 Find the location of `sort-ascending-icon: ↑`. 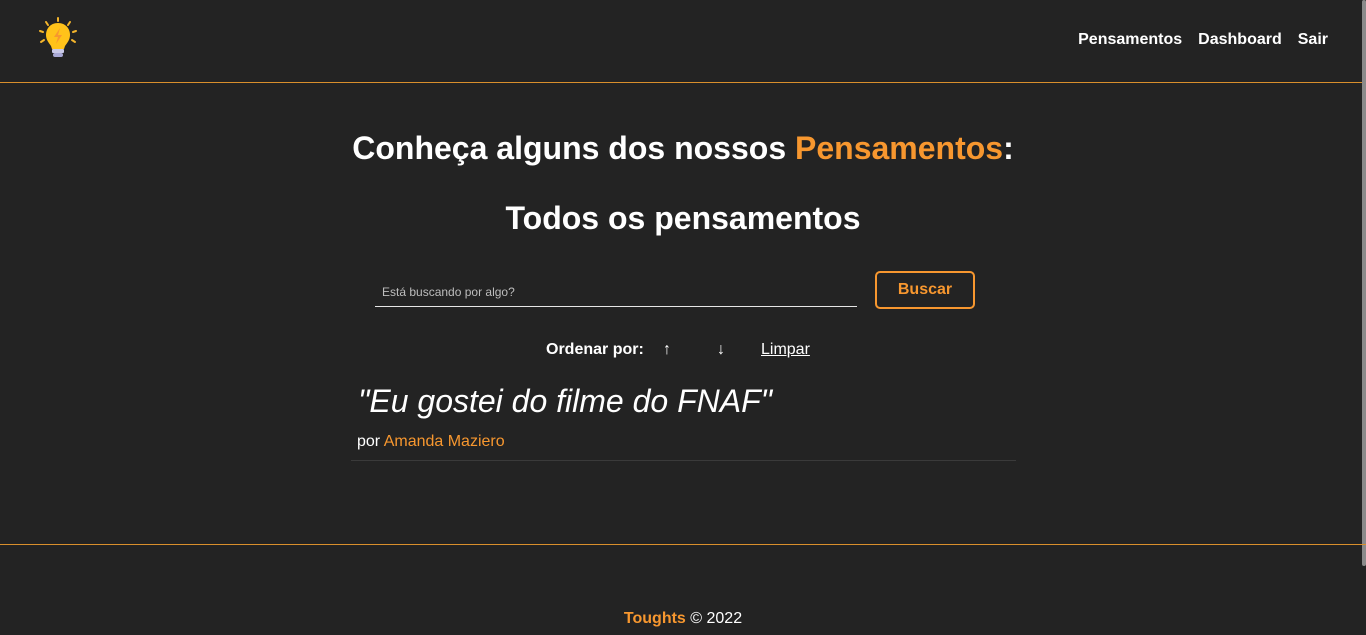

sort-ascending-icon: ↑ is located at coordinates (667, 350).